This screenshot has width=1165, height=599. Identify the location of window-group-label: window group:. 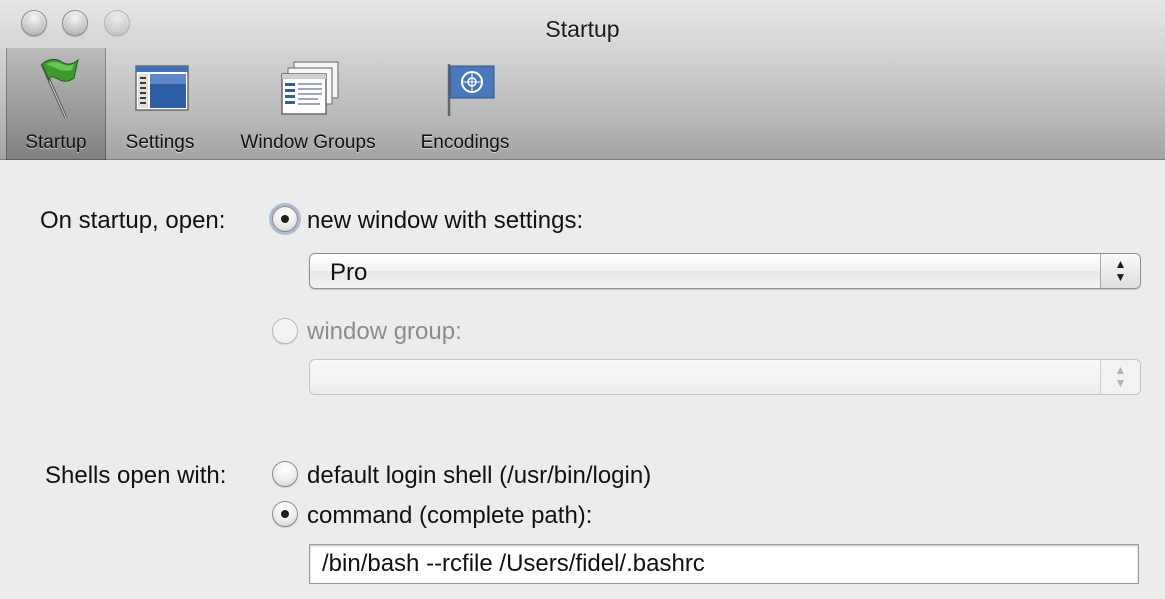
(384, 331).